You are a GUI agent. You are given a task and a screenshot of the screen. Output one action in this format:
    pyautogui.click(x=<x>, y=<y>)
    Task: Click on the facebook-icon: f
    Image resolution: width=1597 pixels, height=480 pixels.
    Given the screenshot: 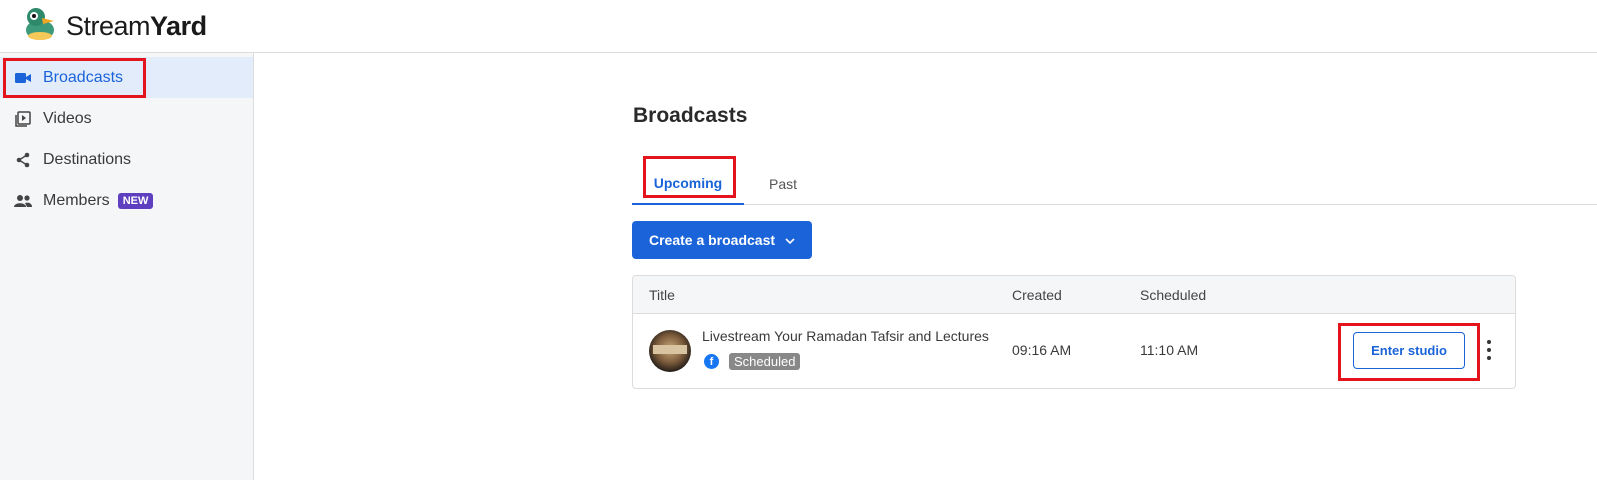 What is the action you would take?
    pyautogui.click(x=711, y=361)
    